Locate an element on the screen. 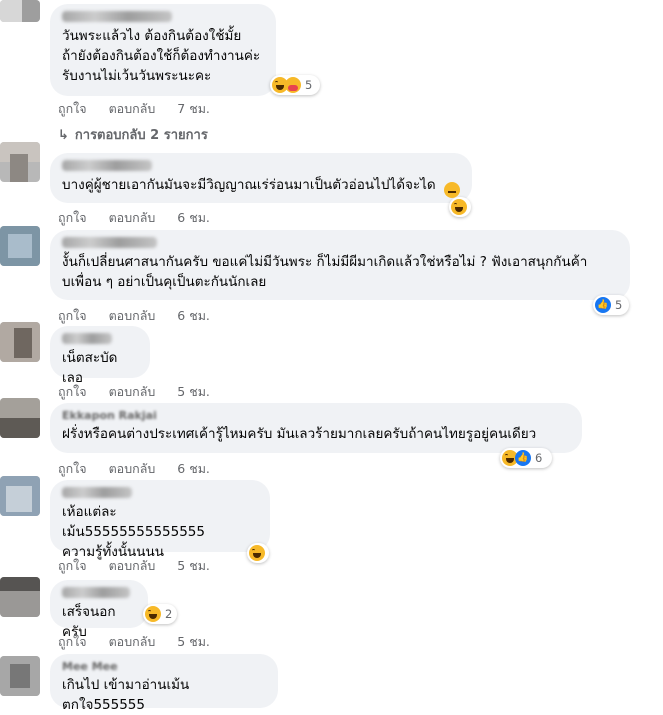  reaction-summary: 👍 6 is located at coordinates (526, 458).